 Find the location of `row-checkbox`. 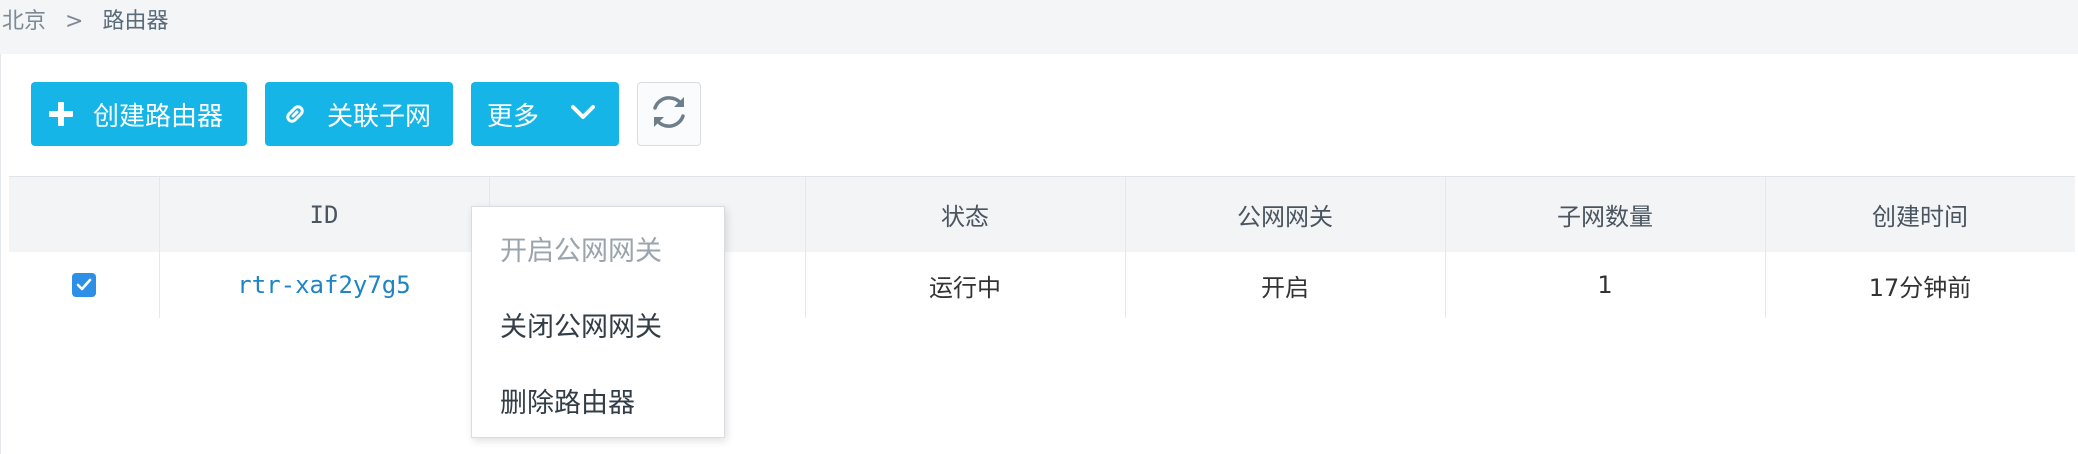

row-checkbox is located at coordinates (84, 285).